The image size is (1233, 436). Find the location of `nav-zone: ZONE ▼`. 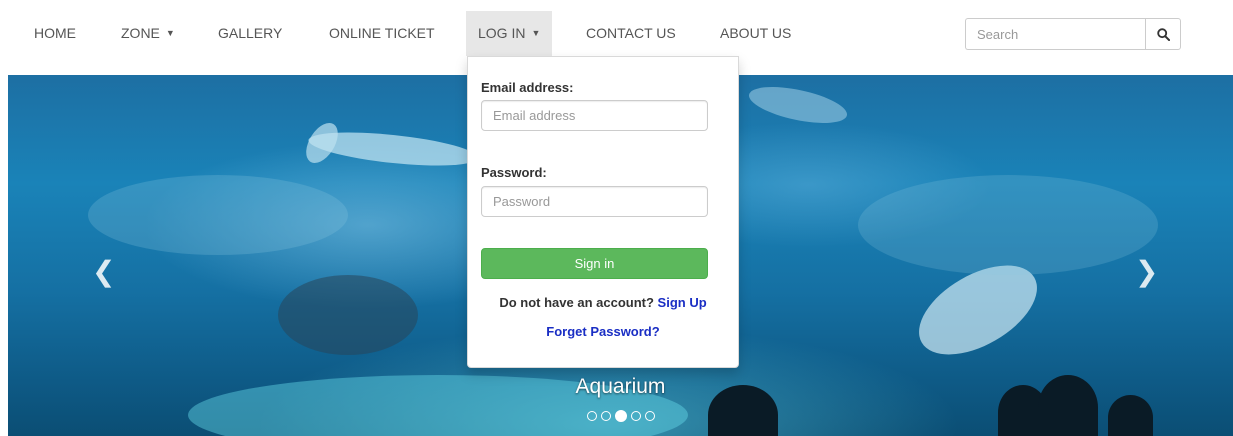

nav-zone: ZONE ▼ is located at coordinates (148, 33).